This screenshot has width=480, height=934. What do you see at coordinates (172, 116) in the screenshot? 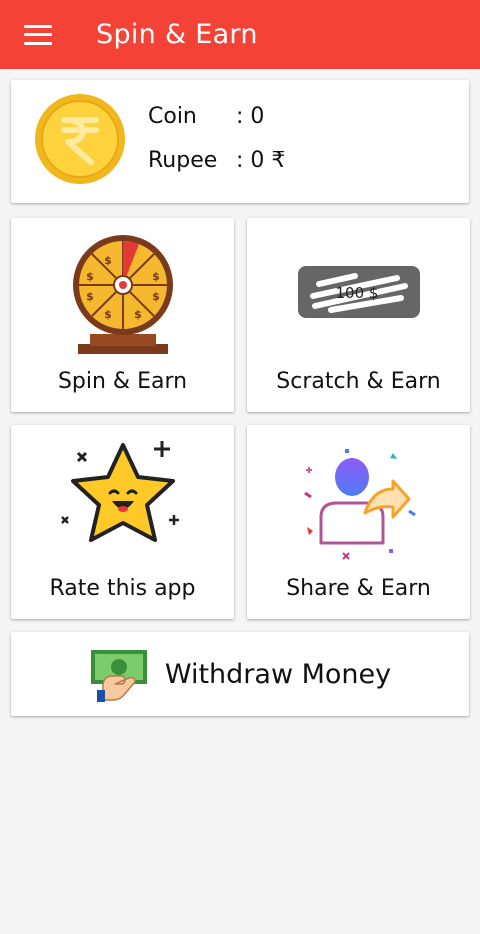
I see `coin-label: Coin` at bounding box center [172, 116].